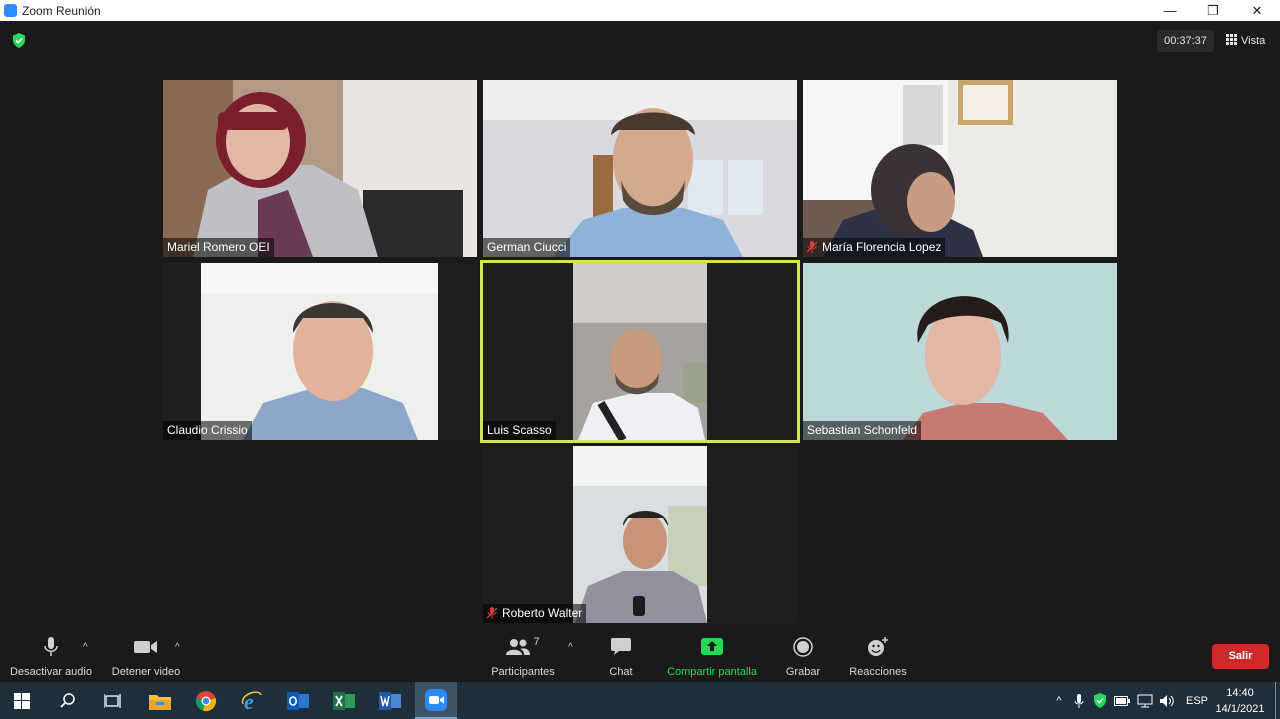  What do you see at coordinates (878, 646) in the screenshot?
I see `reactions-emoji-icon` at bounding box center [878, 646].